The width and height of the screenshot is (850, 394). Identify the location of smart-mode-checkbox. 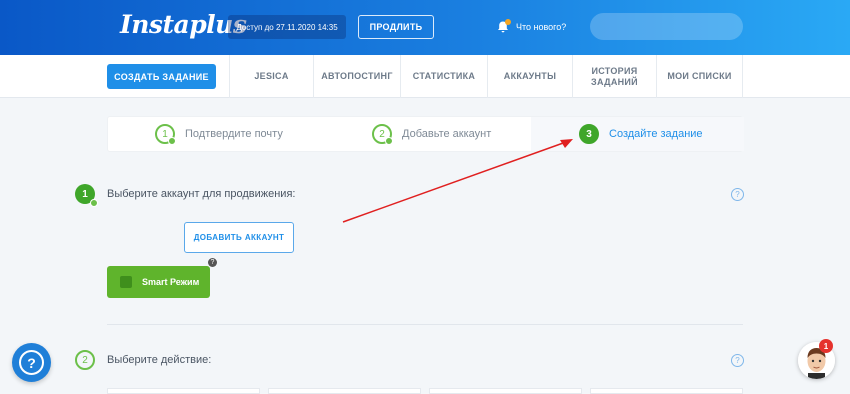
(126, 282).